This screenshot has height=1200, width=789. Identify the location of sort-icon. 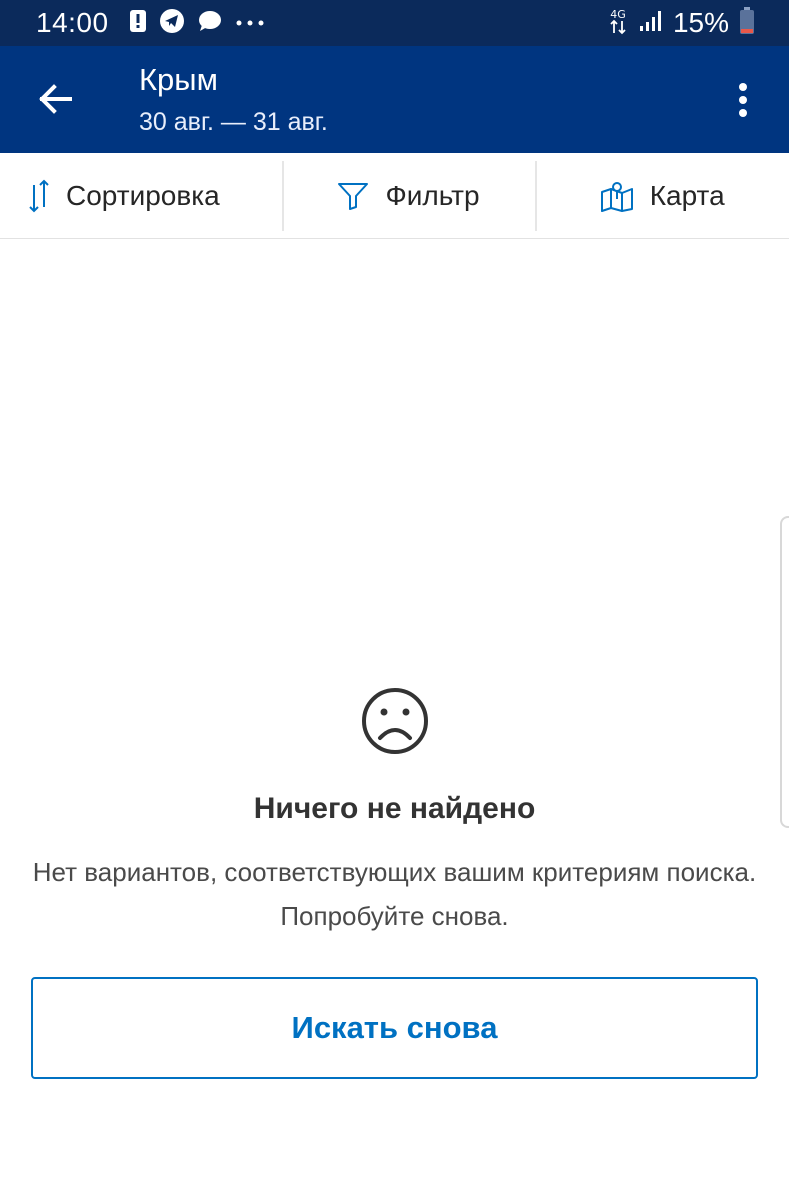
(39, 195).